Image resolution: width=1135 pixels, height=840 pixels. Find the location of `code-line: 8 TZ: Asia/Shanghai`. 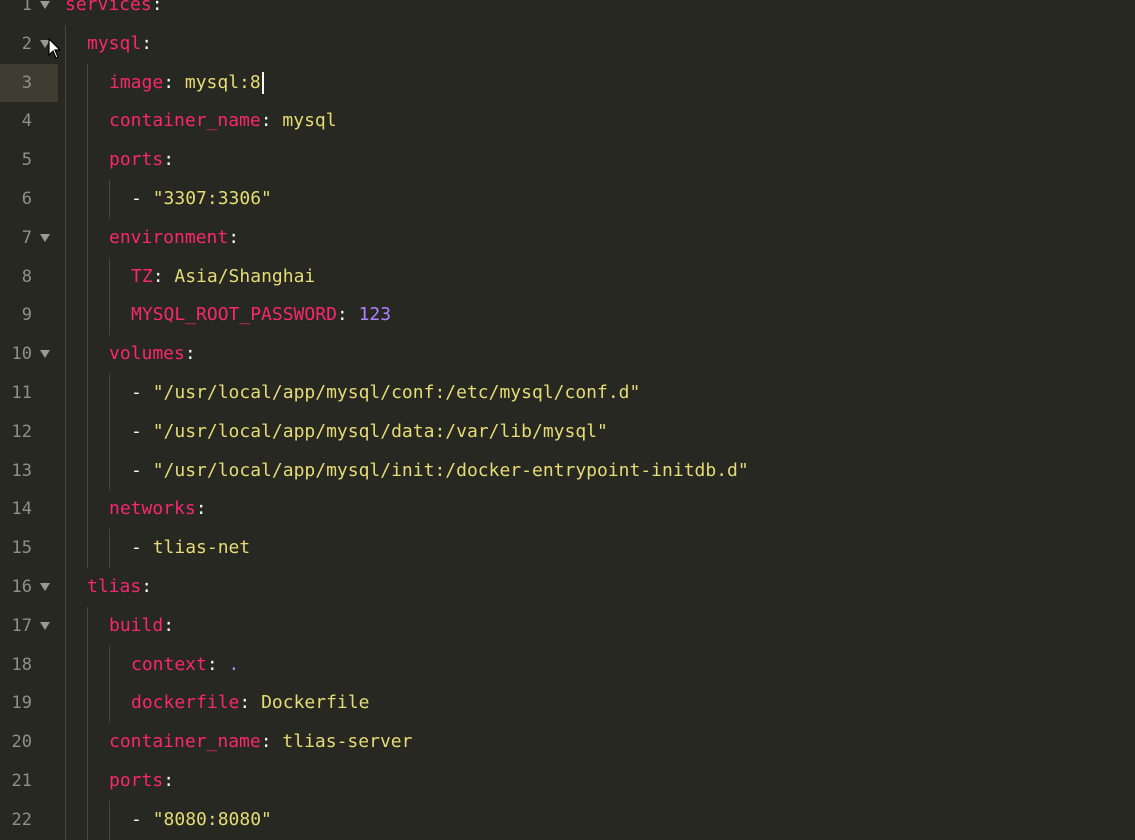

code-line: 8 TZ: Asia/Shanghai is located at coordinates (567, 277).